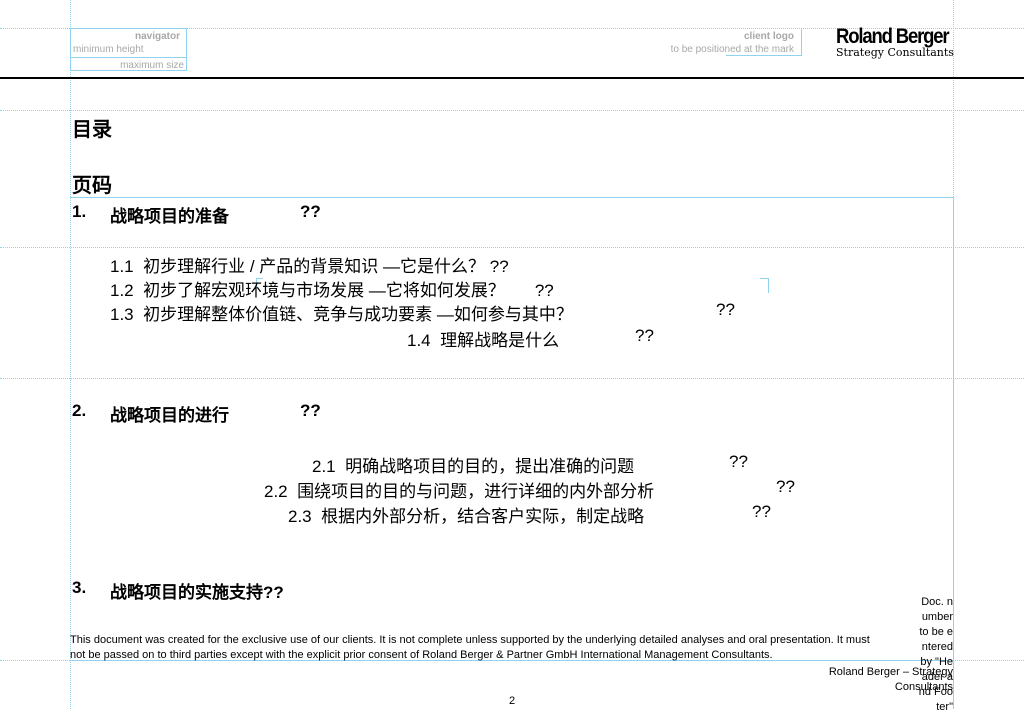 This screenshot has width=1024, height=715. What do you see at coordinates (761, 511) in the screenshot?
I see `toc-item-2-3-page: ??` at bounding box center [761, 511].